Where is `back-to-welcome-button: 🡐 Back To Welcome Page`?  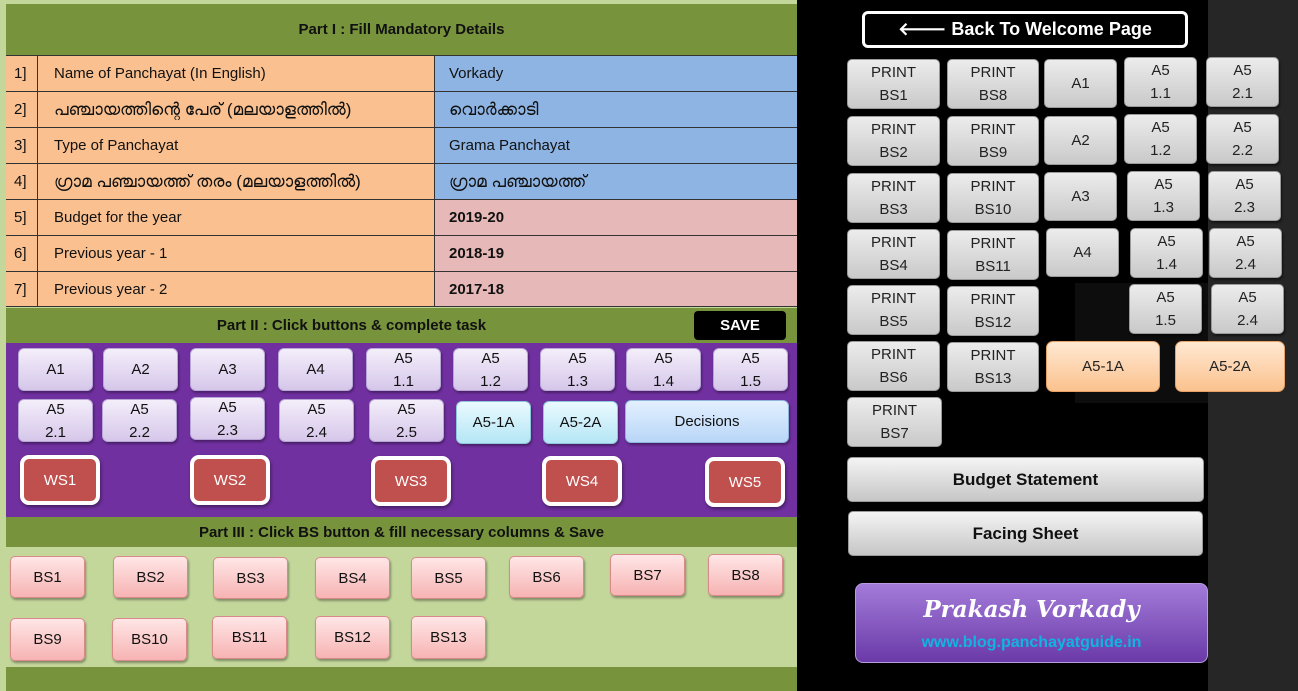 back-to-welcome-button: 🡐 Back To Welcome Page is located at coordinates (1025, 29).